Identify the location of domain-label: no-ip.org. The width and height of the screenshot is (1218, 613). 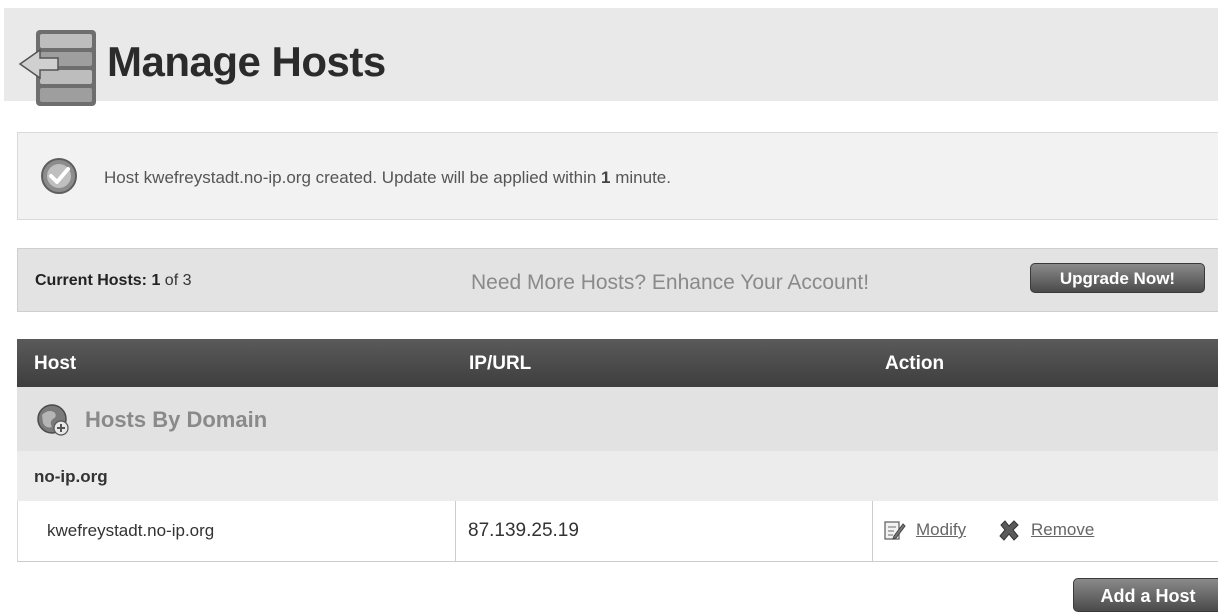
(71, 476).